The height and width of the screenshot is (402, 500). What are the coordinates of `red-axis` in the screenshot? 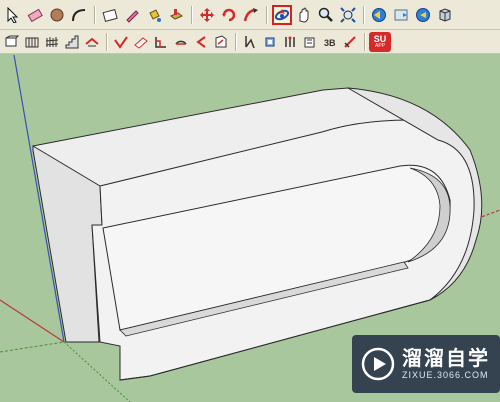 It's located at (32, 321).